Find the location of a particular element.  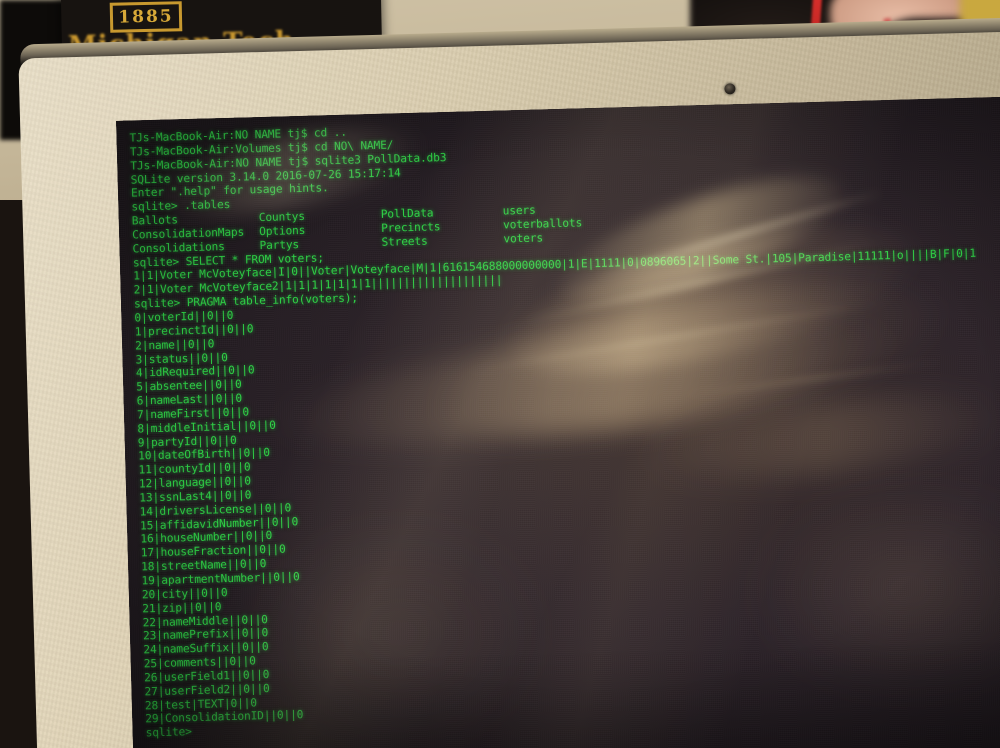

table-name: Ballots is located at coordinates (155, 220).